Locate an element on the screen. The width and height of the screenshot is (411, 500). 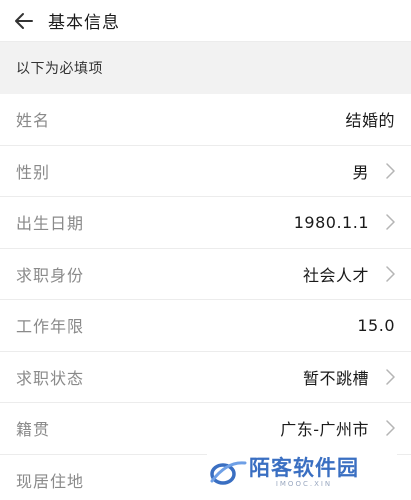
watermark: 陌客软件园 IMOOC.XIN is located at coordinates (302, 472).